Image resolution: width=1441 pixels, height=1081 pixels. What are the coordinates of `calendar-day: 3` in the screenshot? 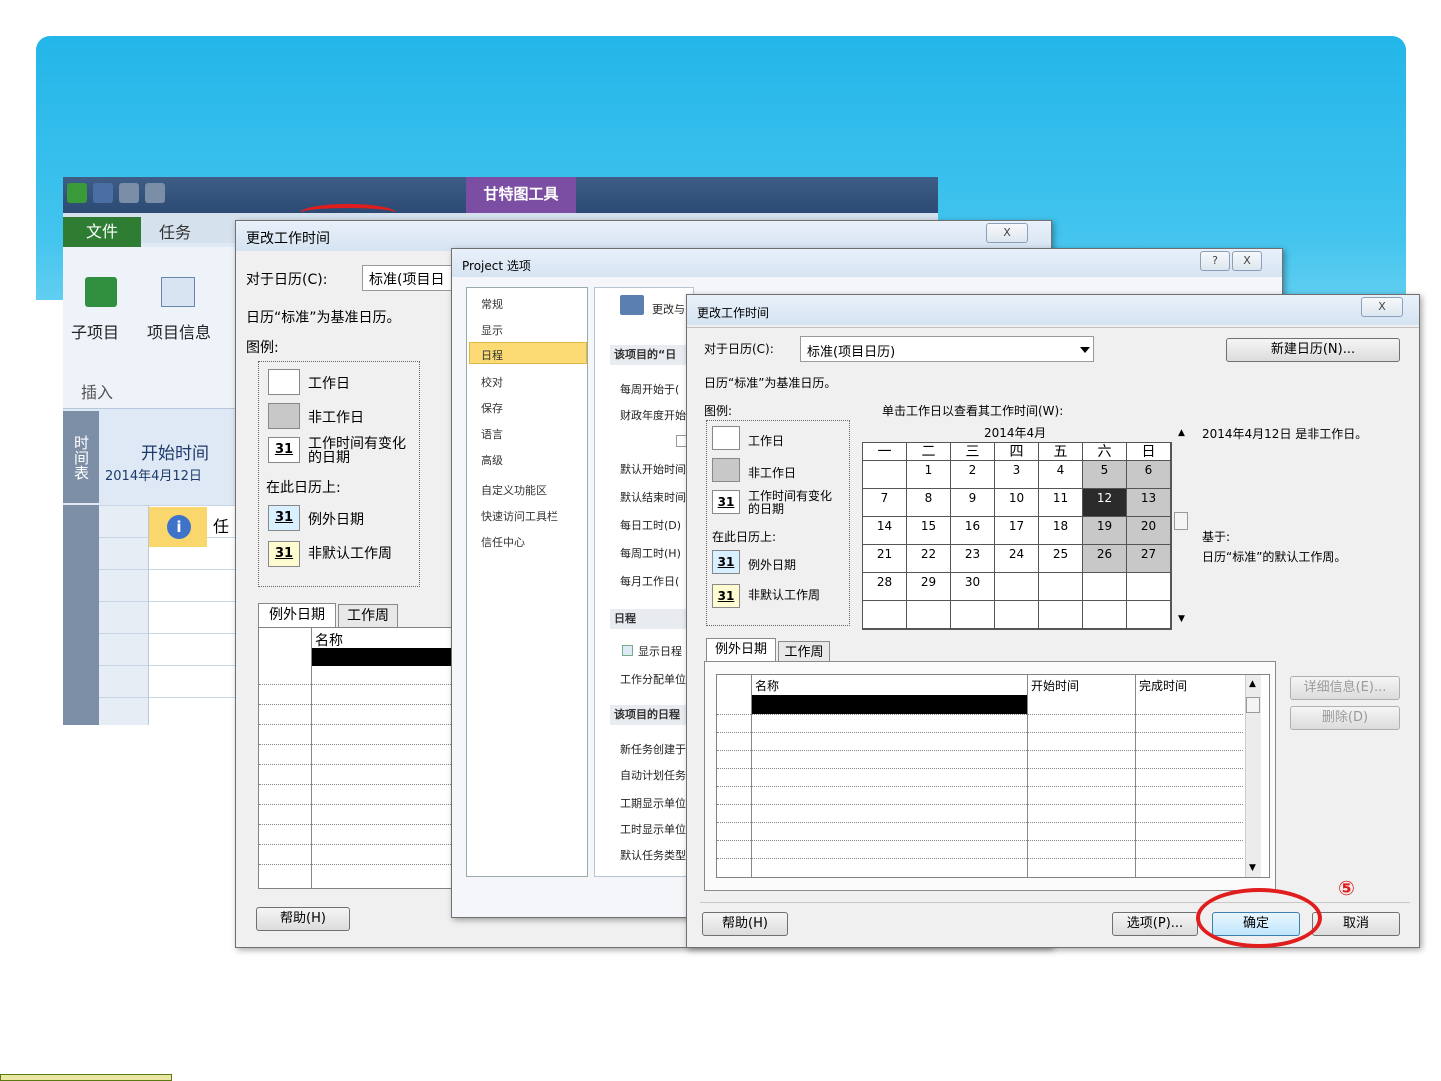 It's located at (1017, 475).